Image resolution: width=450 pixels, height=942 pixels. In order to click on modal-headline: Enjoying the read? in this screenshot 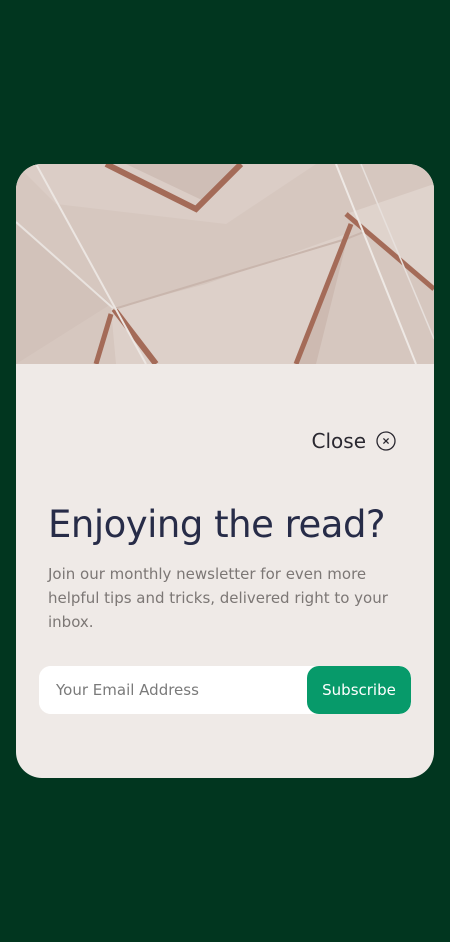, I will do `click(217, 524)`.